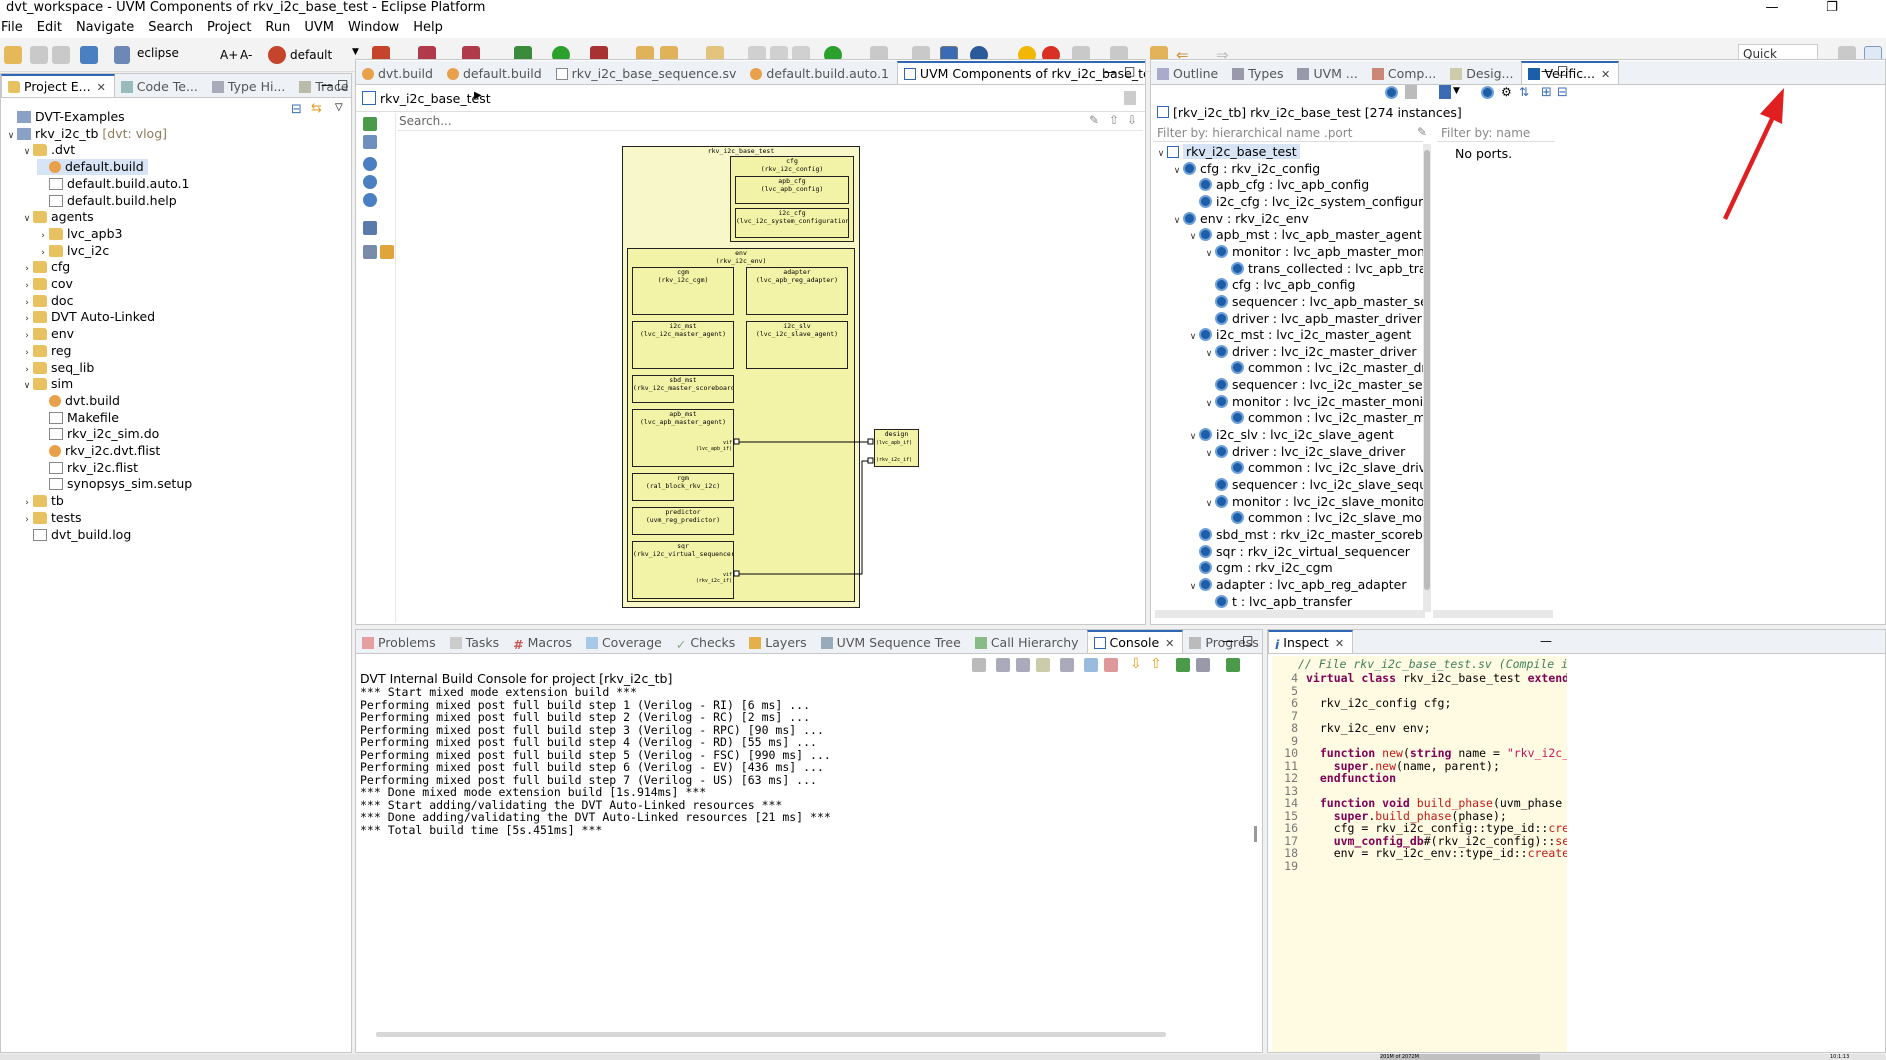 This screenshot has width=1886, height=1060. What do you see at coordinates (1309, 535) in the screenshot?
I see `hierarchy-item: sbd_mst : rkv_i2c_master_scoreboard` at bounding box center [1309, 535].